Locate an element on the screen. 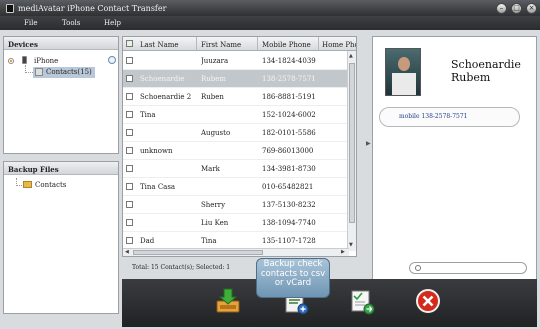  scroll-left-icon: ◀ is located at coordinates (127, 252).